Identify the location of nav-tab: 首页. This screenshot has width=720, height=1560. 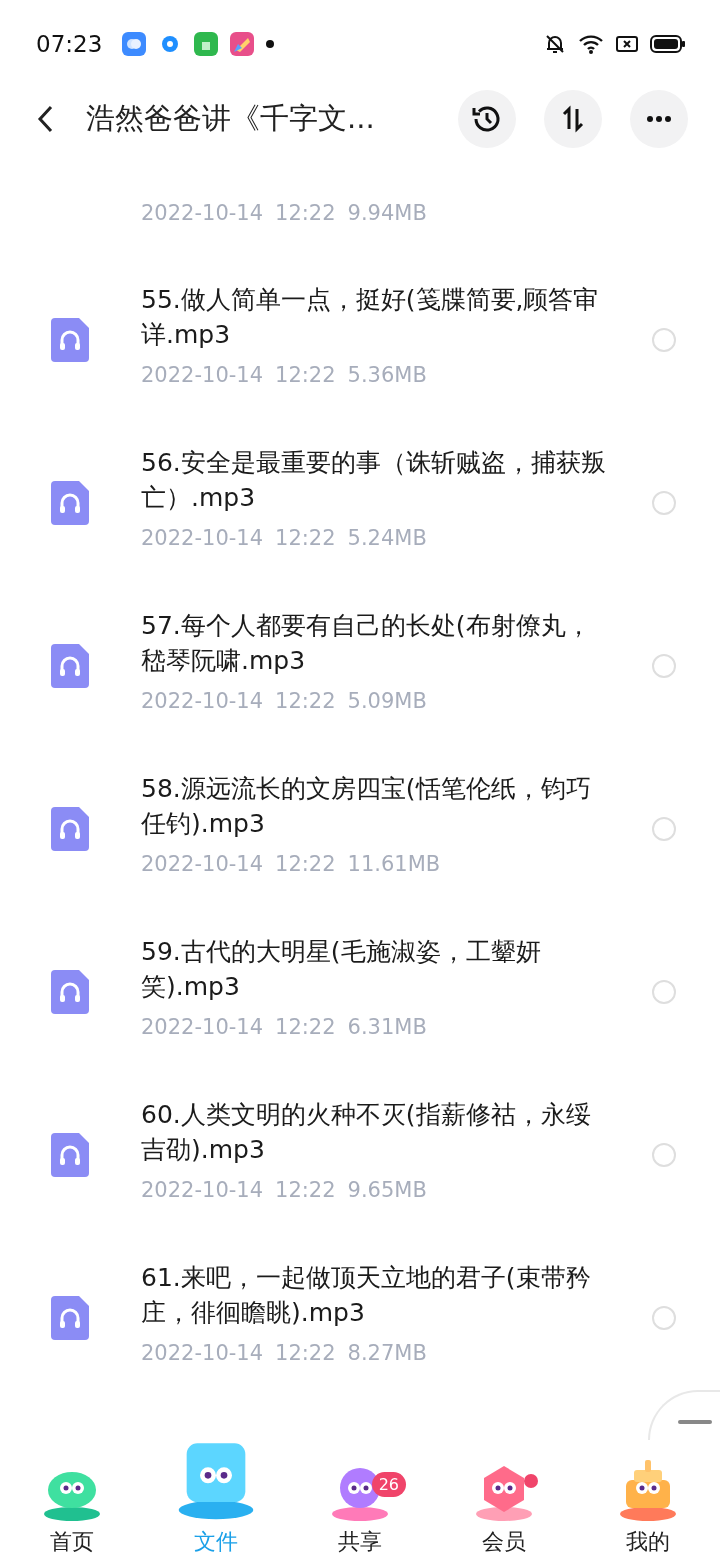
(72, 1500).